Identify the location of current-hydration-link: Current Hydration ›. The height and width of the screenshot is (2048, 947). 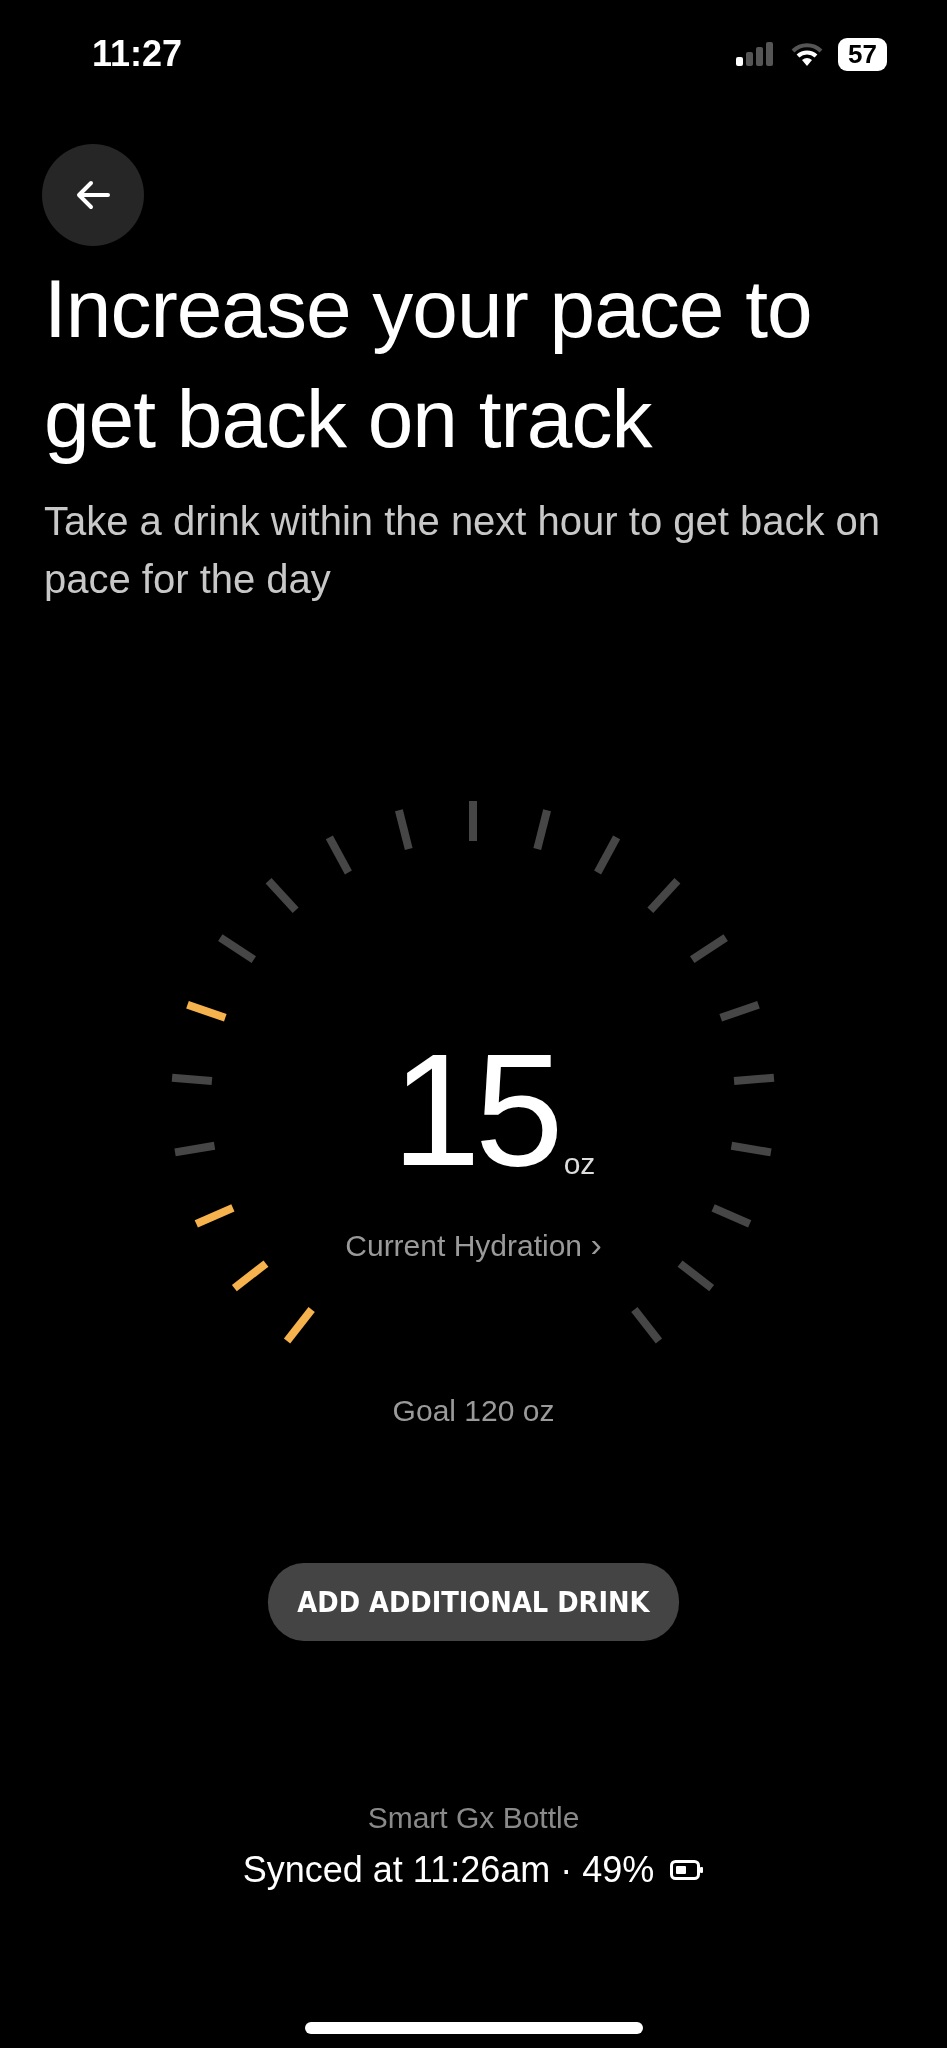
(473, 1244).